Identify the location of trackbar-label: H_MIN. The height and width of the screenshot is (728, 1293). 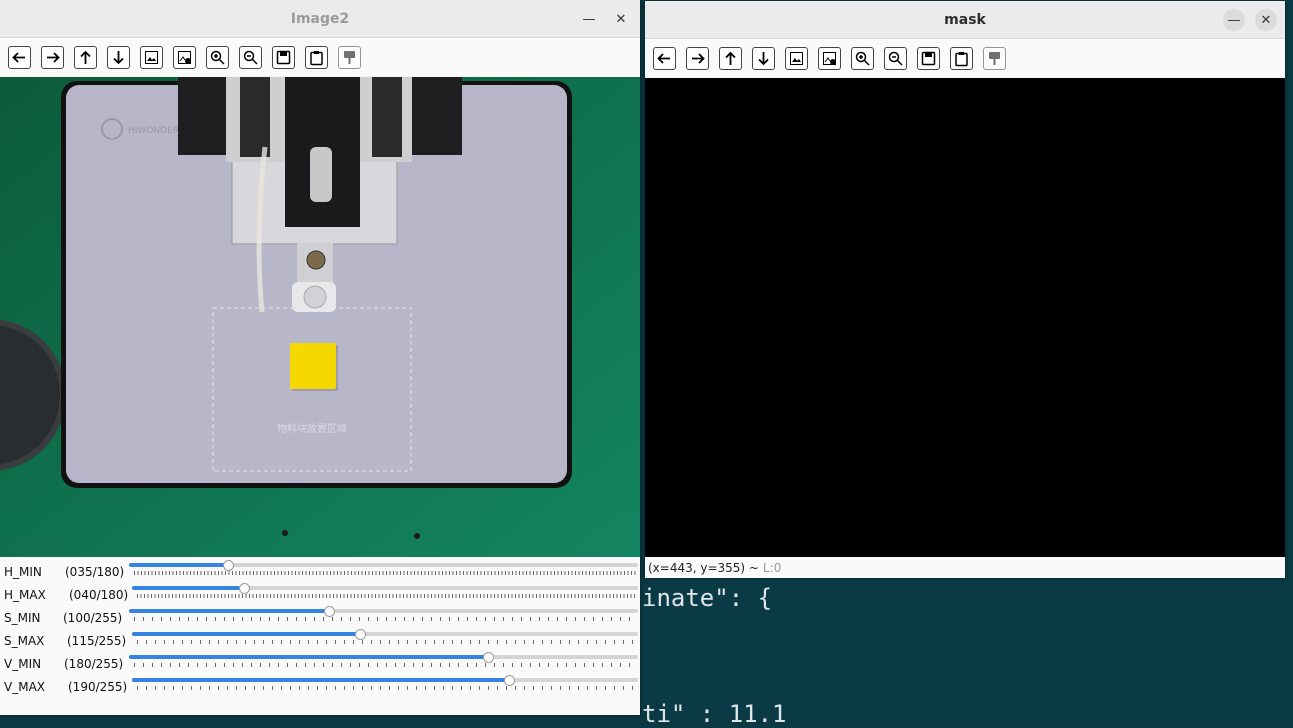
(23, 572).